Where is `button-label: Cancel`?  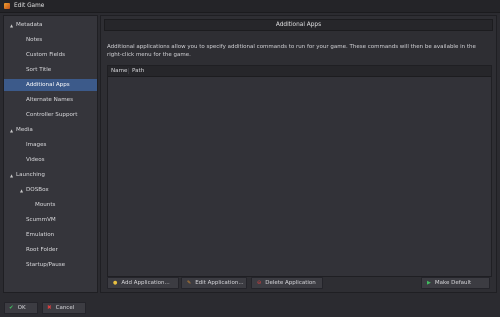
button-label: Cancel is located at coordinates (65, 308).